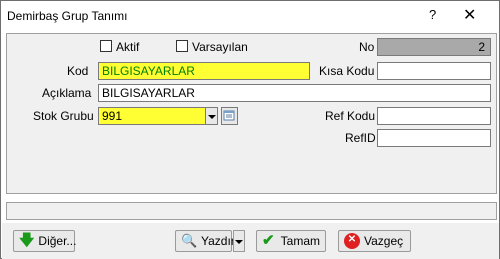 The height and width of the screenshot is (259, 500). What do you see at coordinates (434, 71) in the screenshot?
I see `kisa-kodu-input` at bounding box center [434, 71].